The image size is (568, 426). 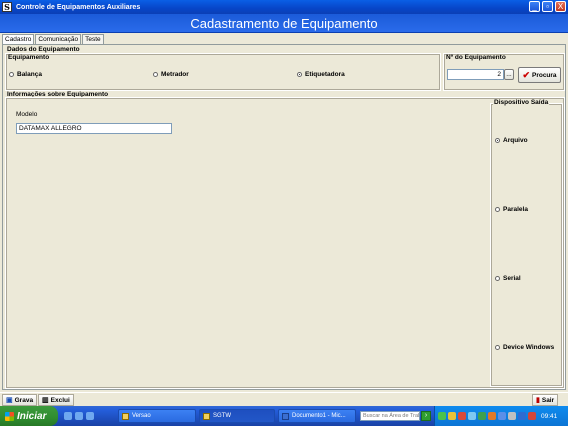 What do you see at coordinates (125, 416) in the screenshot?
I see `folder-icon` at bounding box center [125, 416].